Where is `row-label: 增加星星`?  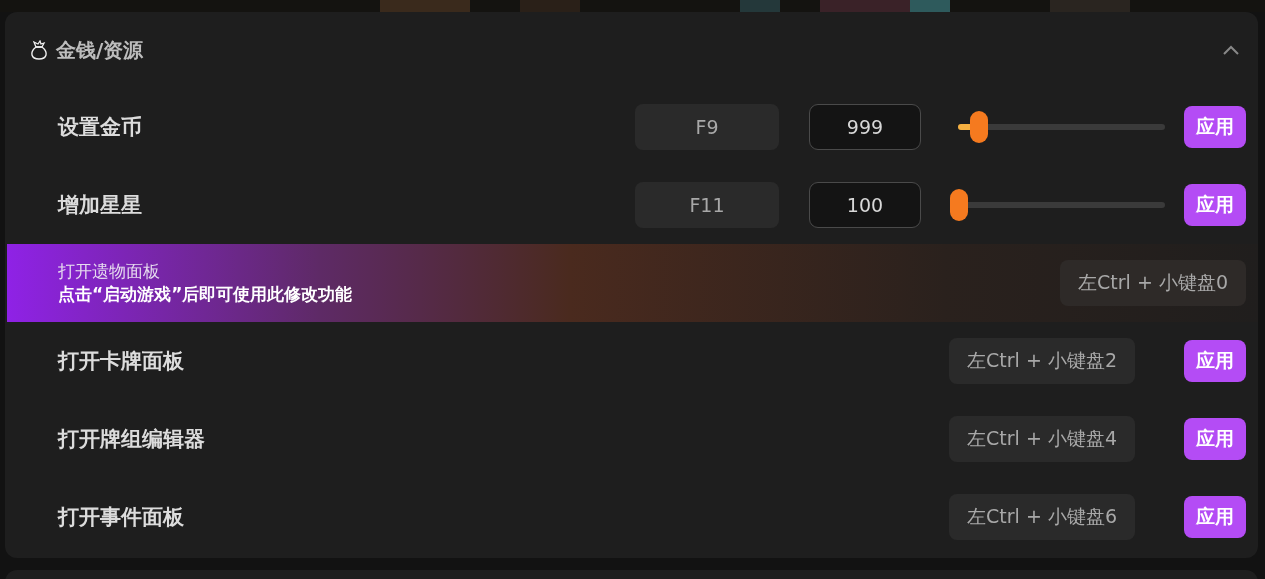
row-label: 增加星星 is located at coordinates (100, 205).